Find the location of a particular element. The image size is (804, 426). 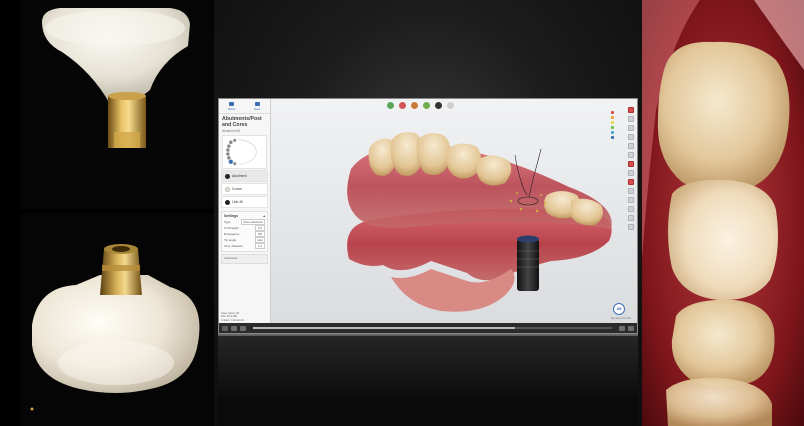

back-button: Back is located at coordinates (232, 106).